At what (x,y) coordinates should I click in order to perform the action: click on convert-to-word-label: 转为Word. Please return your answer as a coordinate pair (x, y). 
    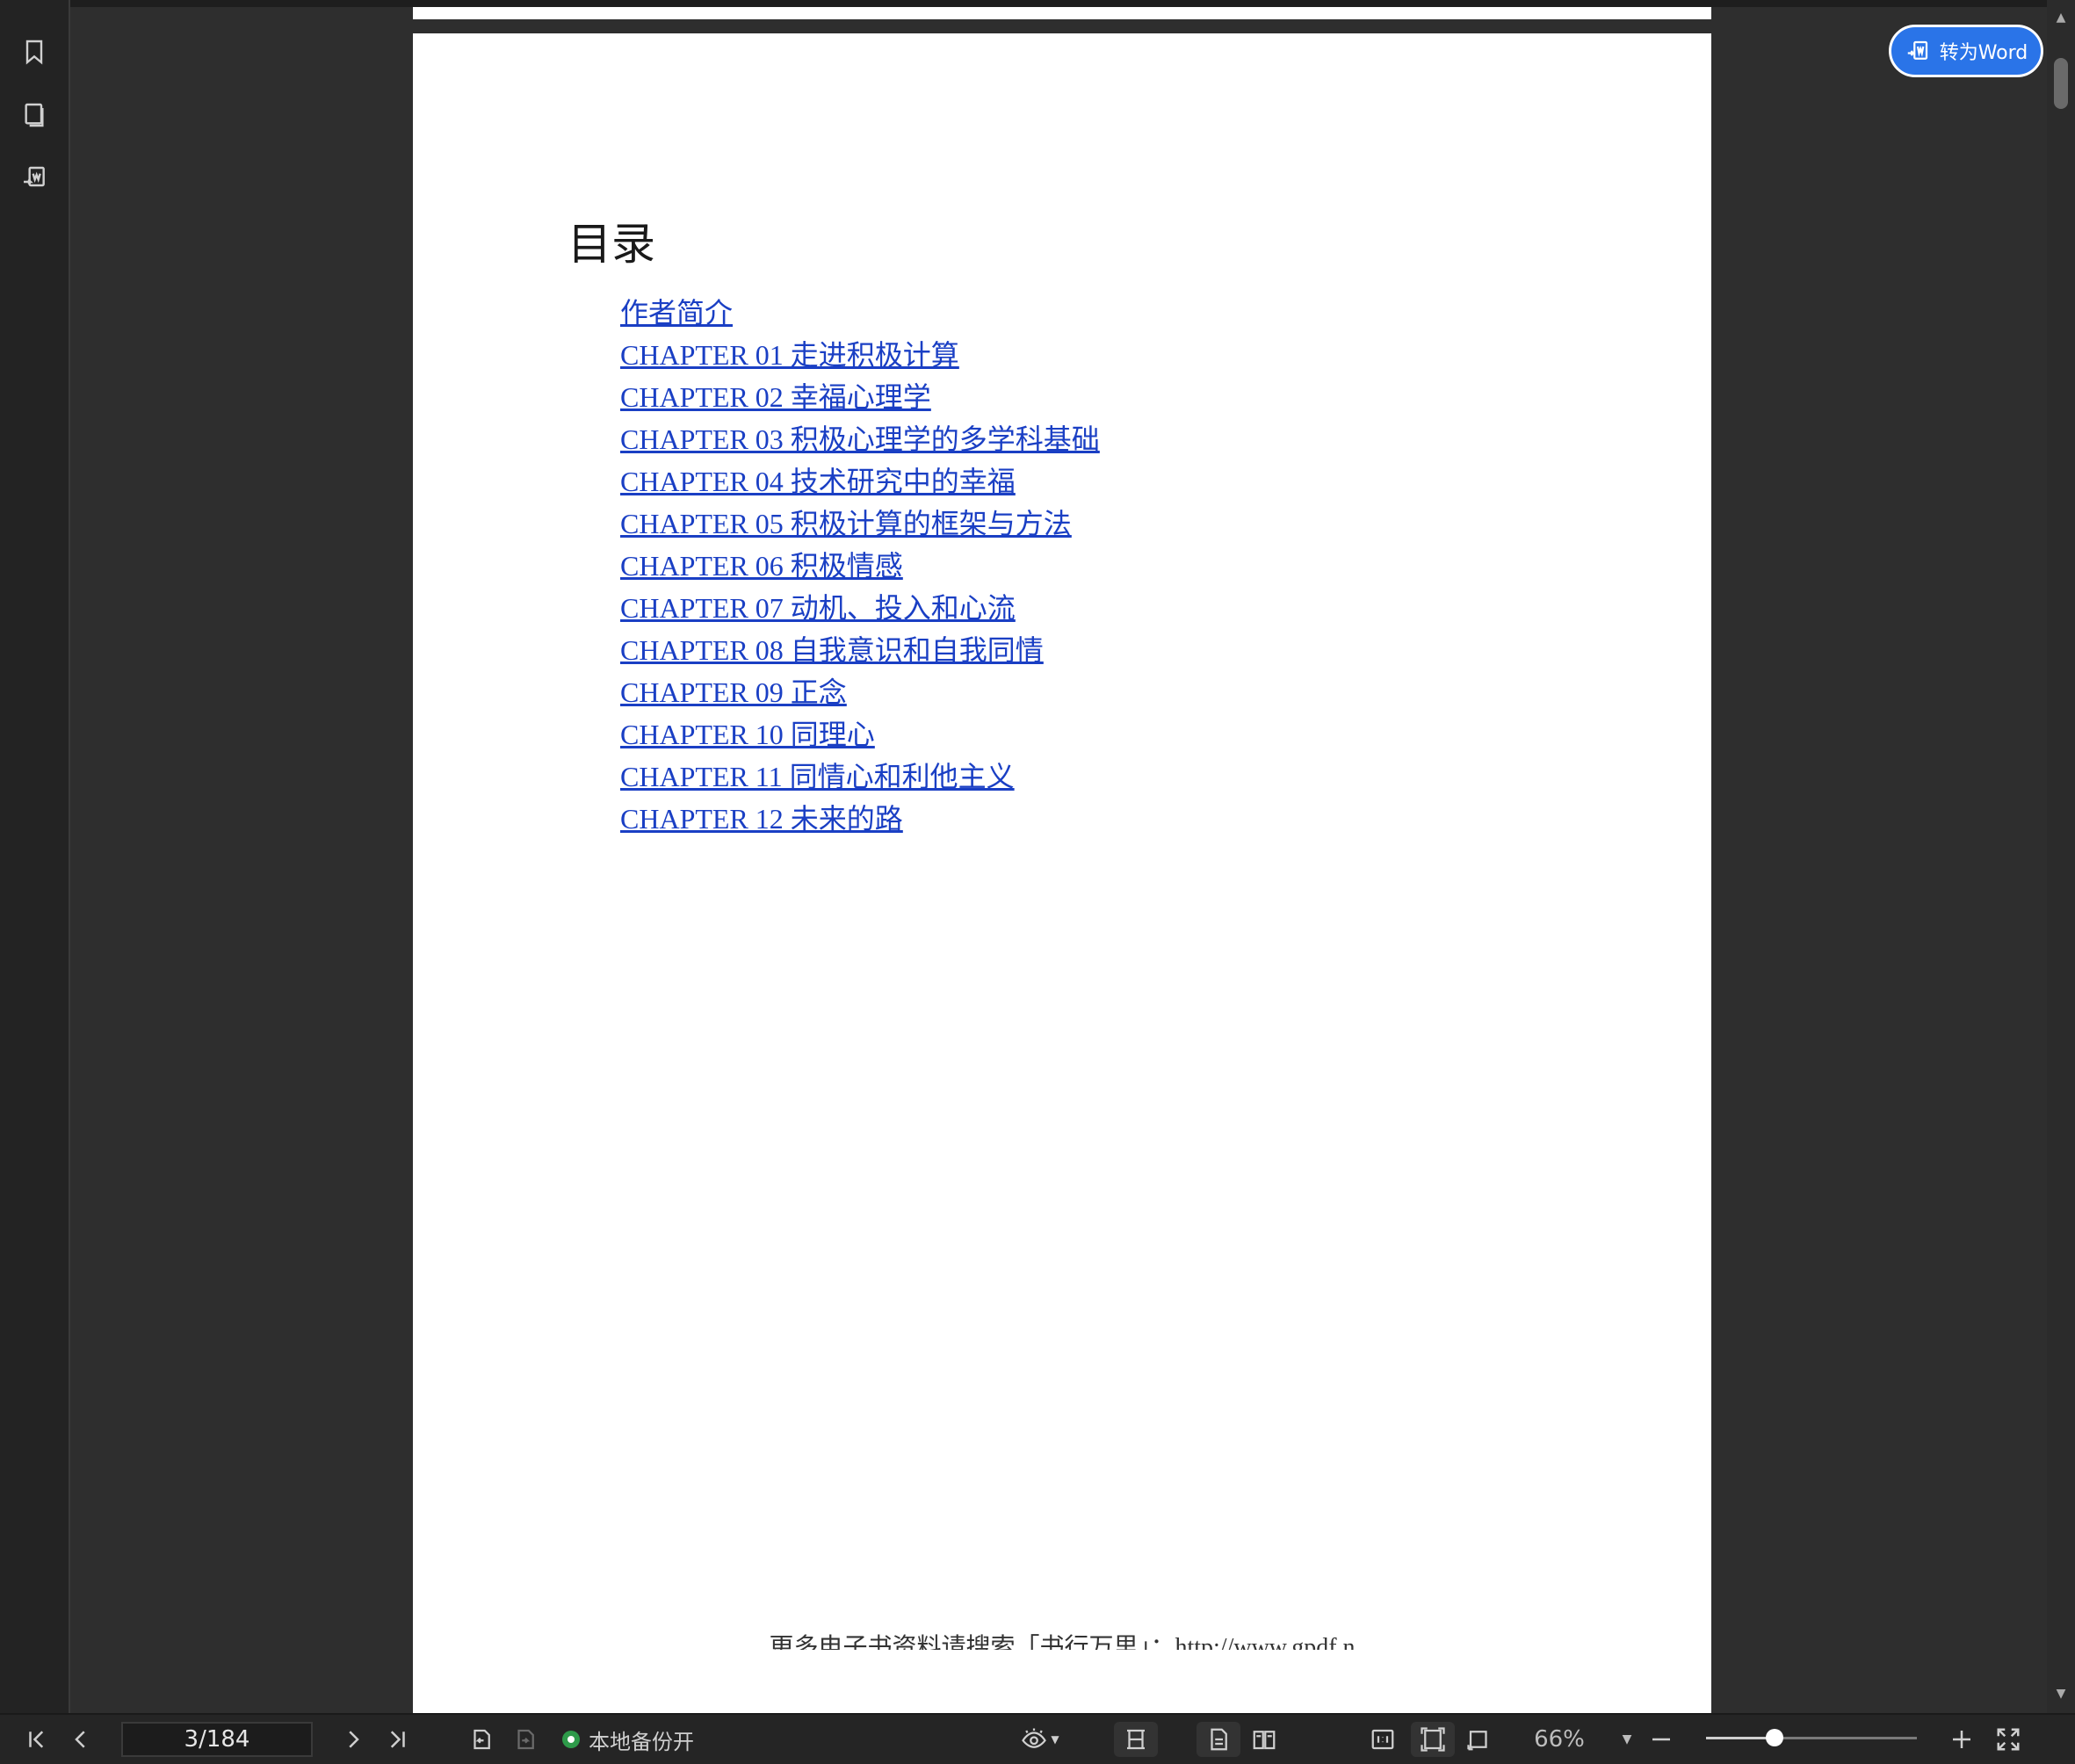
    Looking at the image, I should click on (1983, 53).